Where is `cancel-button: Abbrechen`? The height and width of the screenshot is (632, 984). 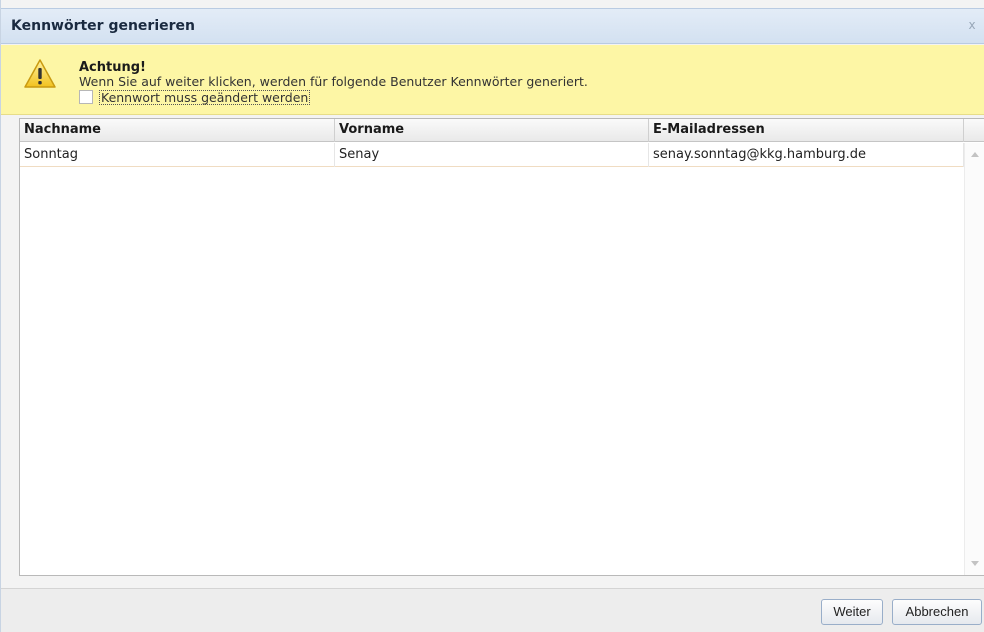
cancel-button: Abbrechen is located at coordinates (937, 612).